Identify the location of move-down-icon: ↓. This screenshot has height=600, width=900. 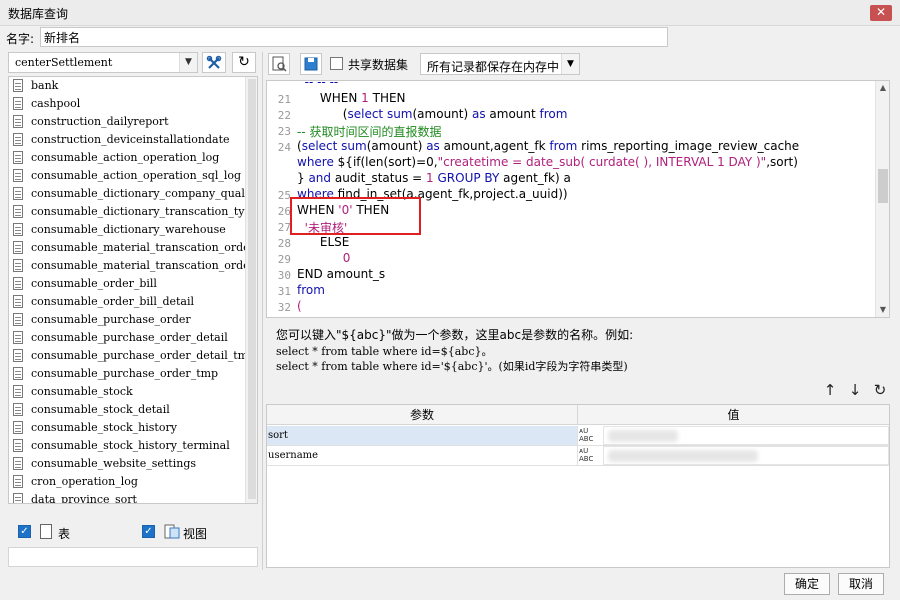
(855, 390).